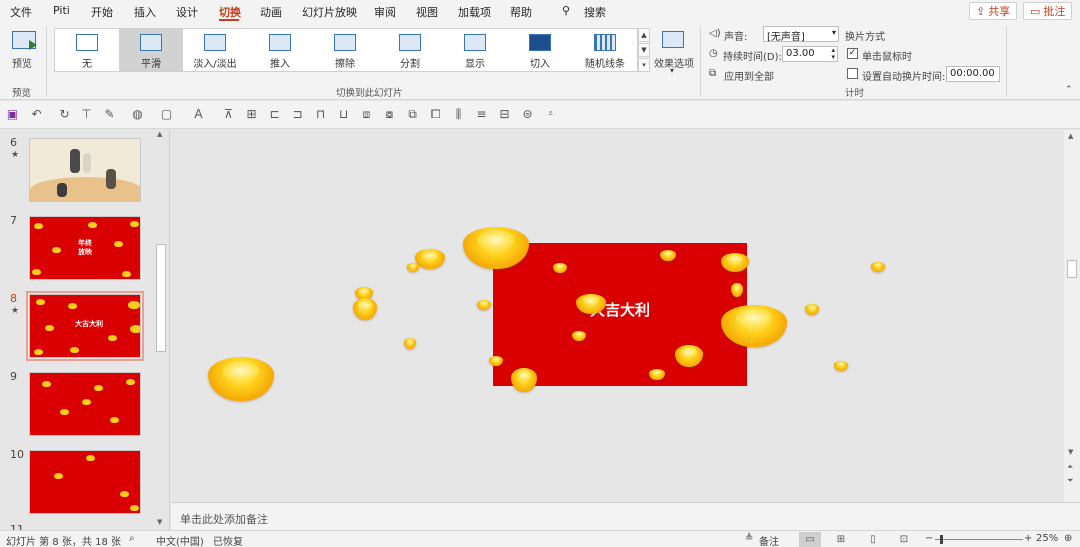  Describe the element at coordinates (852, 53) in the screenshot. I see `on-click-checkbox: ✓` at that location.